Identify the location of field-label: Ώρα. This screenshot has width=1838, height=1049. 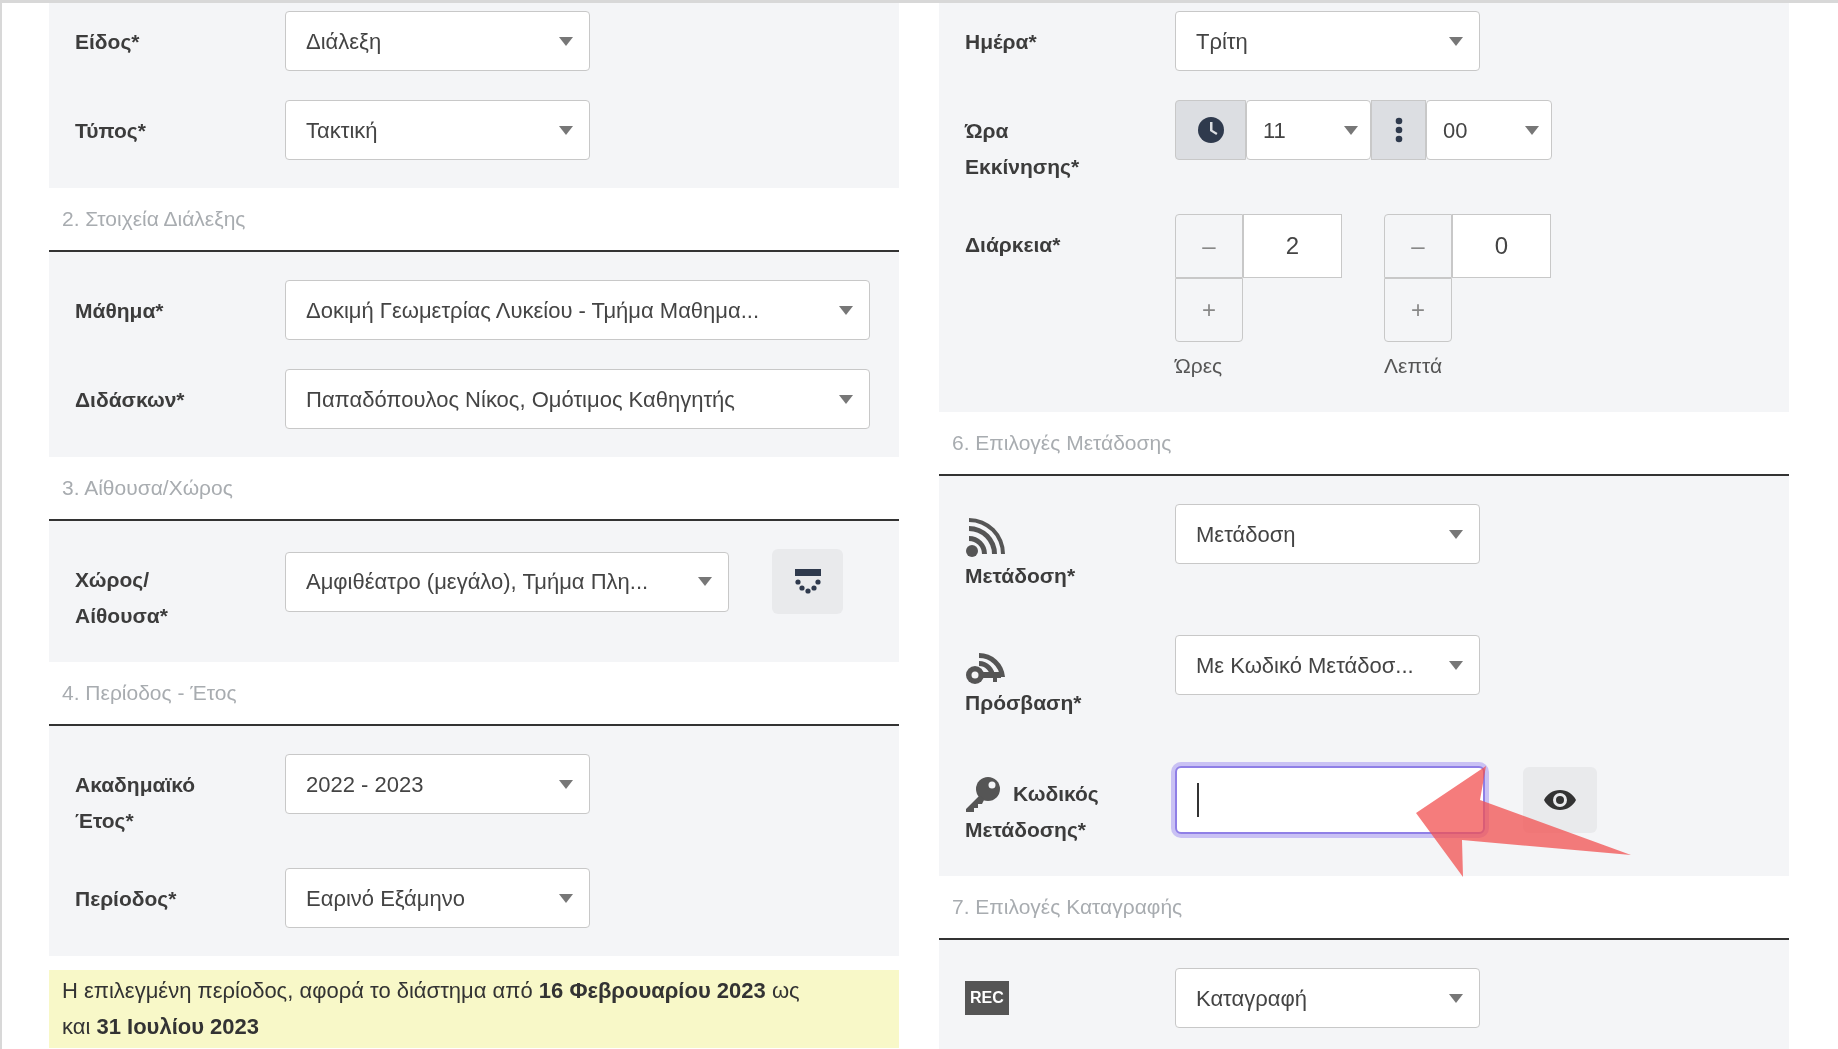
(987, 131).